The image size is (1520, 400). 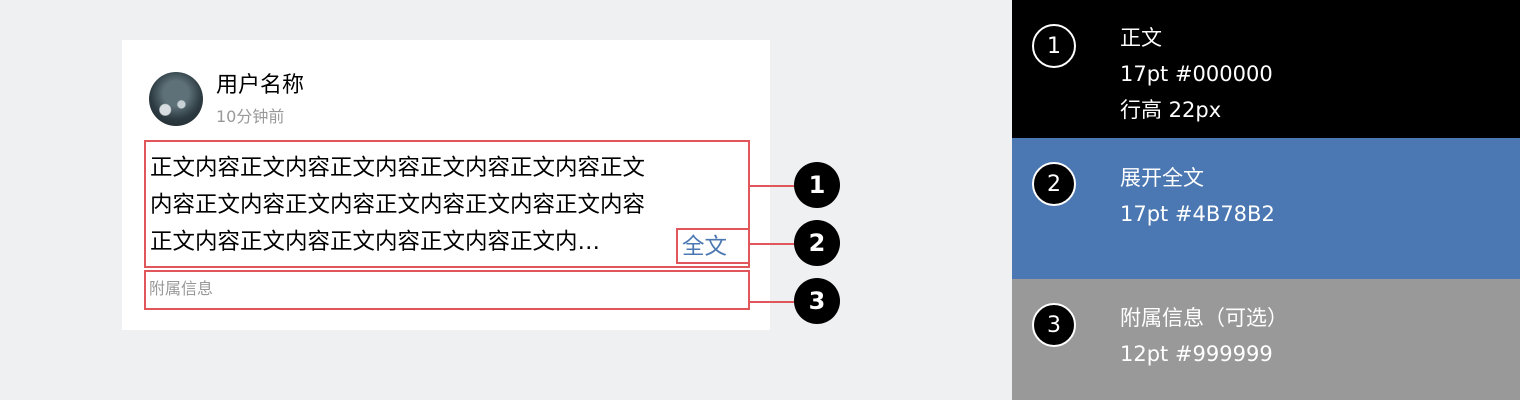 I want to click on legend-badge: 2, so click(x=1054, y=184).